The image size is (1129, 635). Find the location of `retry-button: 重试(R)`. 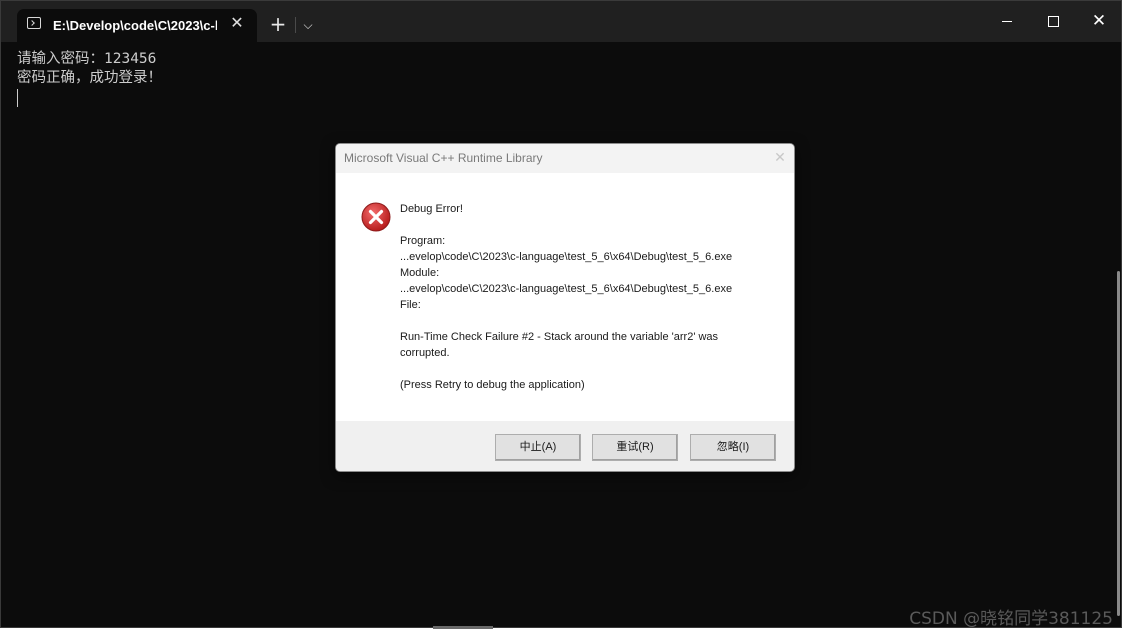

retry-button: 重试(R) is located at coordinates (635, 447).